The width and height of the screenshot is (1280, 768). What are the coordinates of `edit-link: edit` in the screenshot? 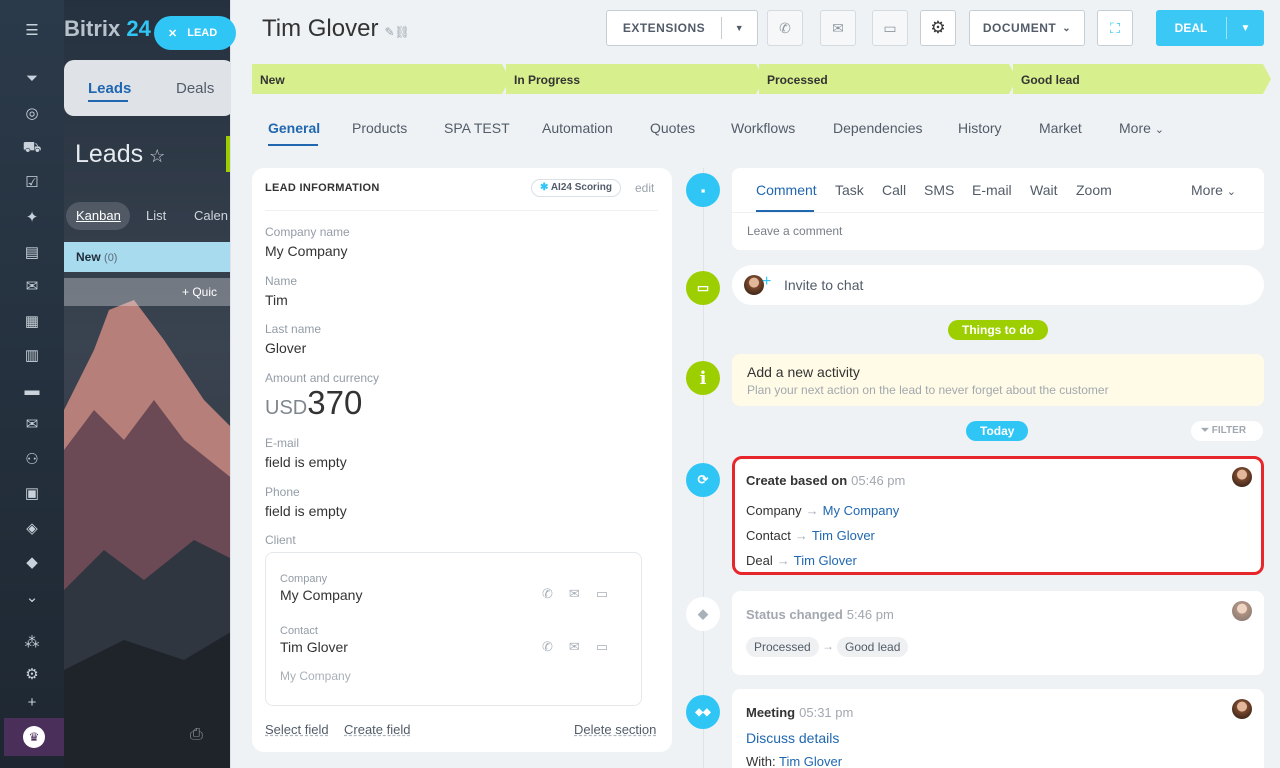 It's located at (644, 188).